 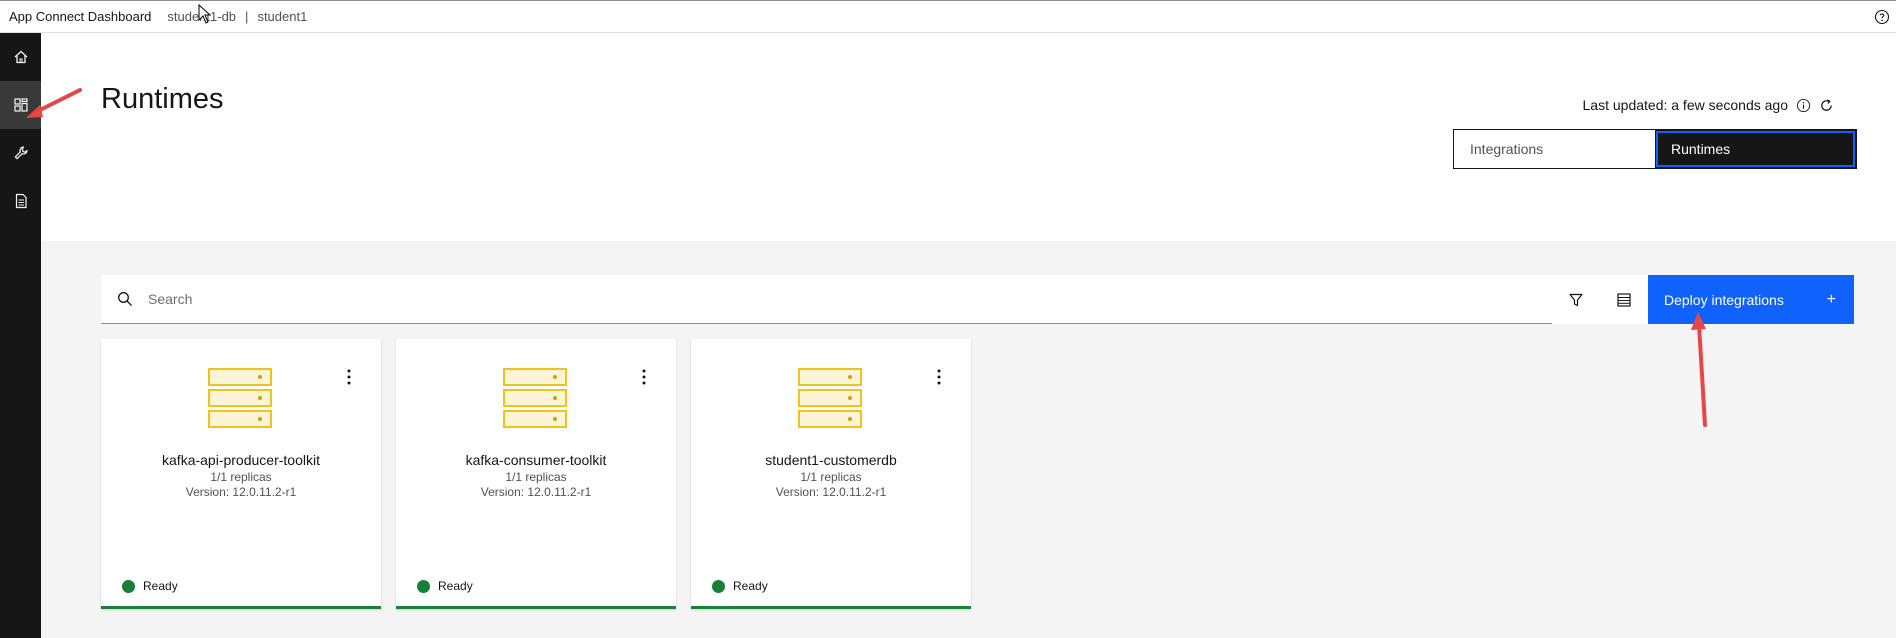 I want to click on annotation-arrow-sidebar, so click(x=54, y=103).